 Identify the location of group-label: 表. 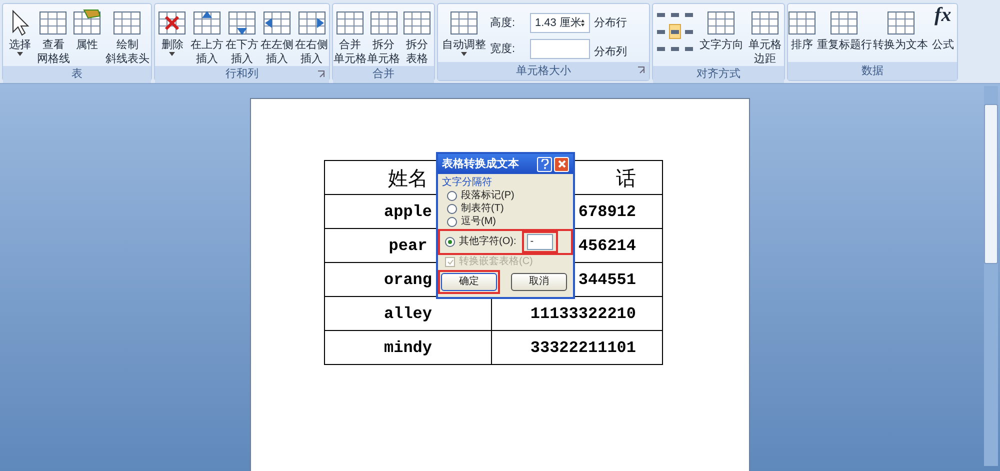
(77, 74).